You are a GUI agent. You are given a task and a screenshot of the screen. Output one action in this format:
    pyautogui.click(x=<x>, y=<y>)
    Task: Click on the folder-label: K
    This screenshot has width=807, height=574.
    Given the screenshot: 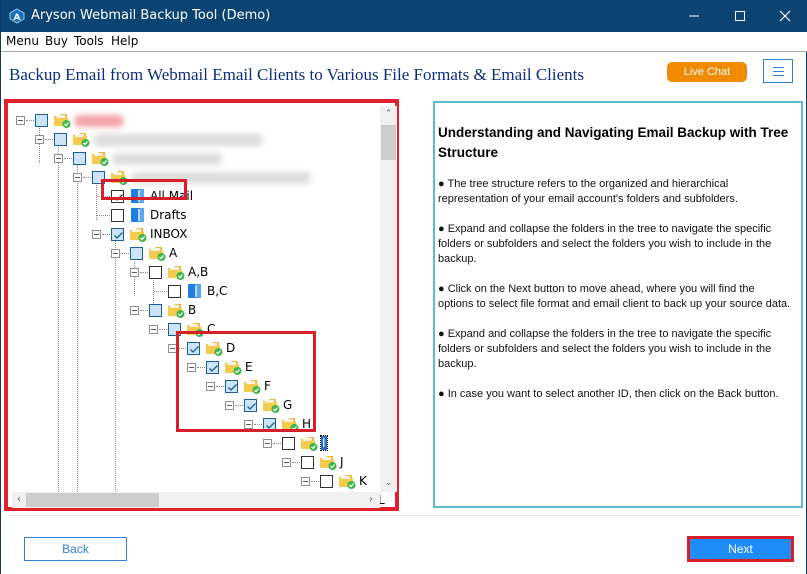 What is the action you would take?
    pyautogui.click(x=363, y=481)
    